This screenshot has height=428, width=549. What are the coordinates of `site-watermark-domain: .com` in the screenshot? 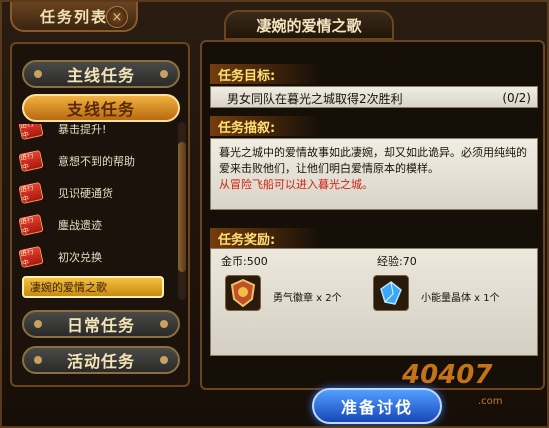 It's located at (490, 401).